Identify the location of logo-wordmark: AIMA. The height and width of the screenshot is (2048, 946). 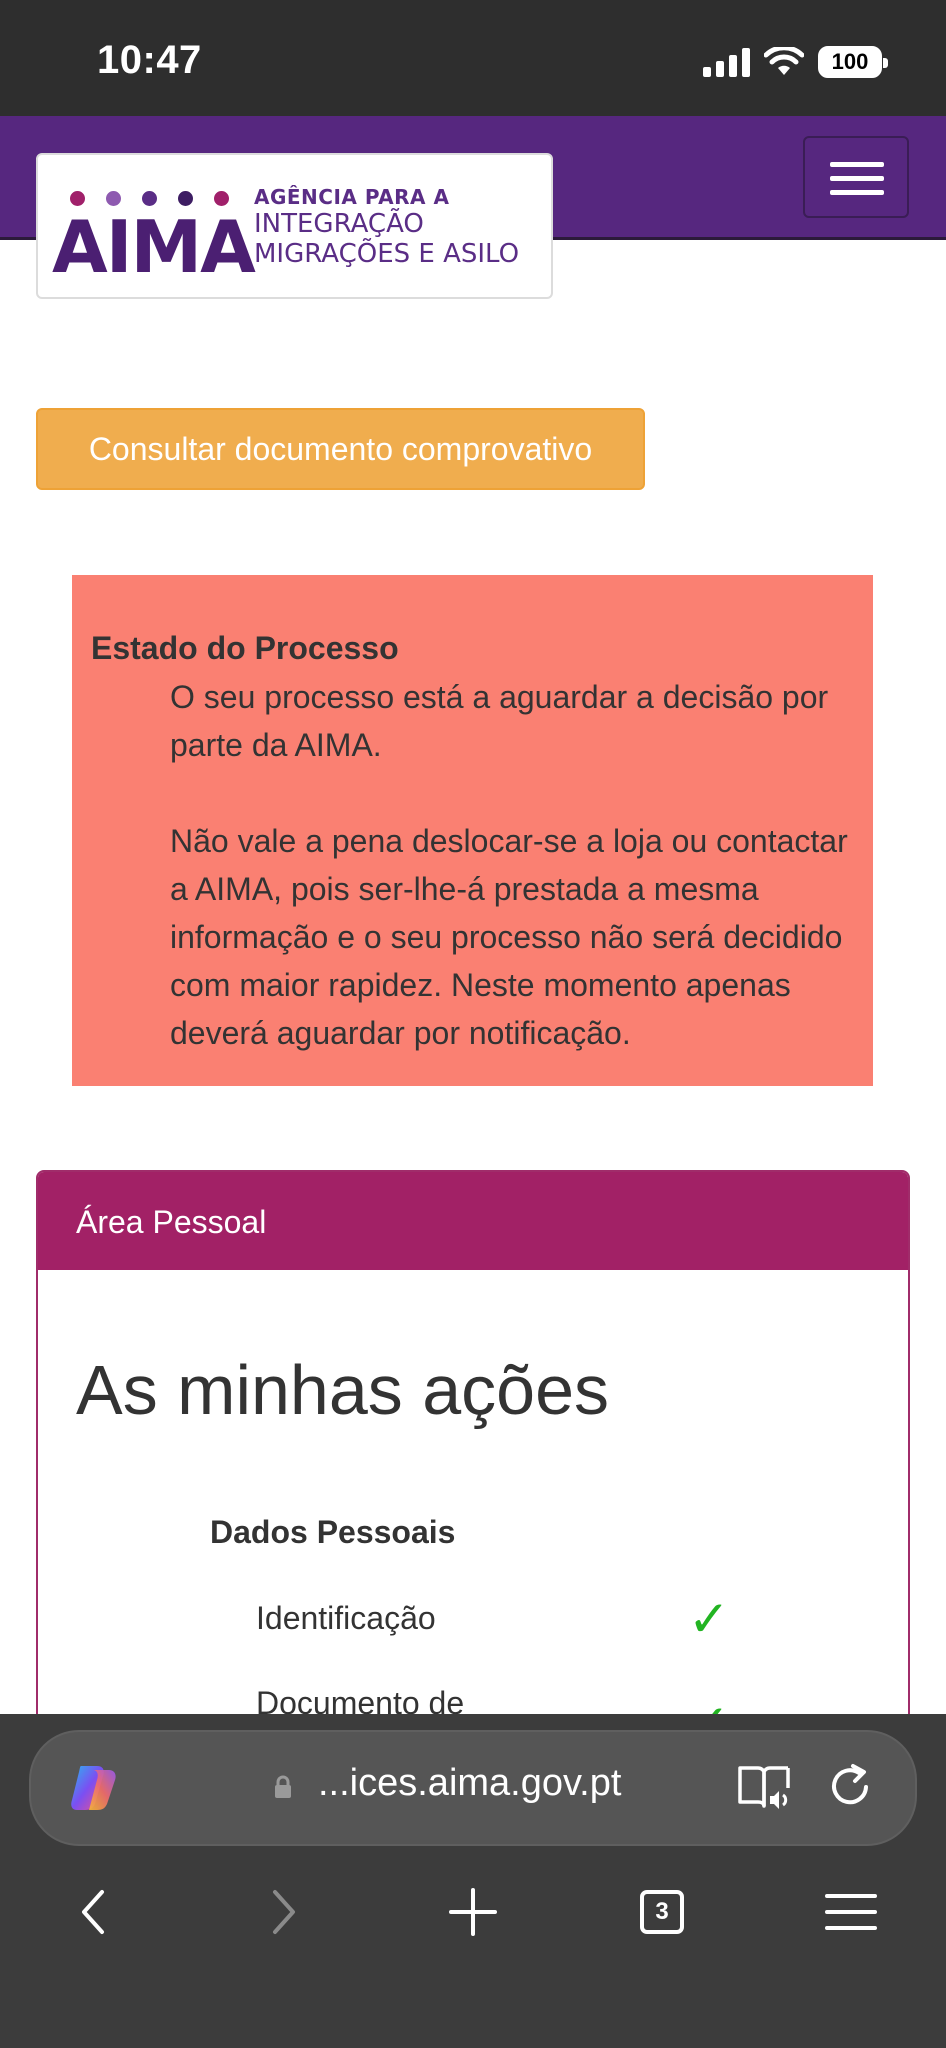
(154, 247).